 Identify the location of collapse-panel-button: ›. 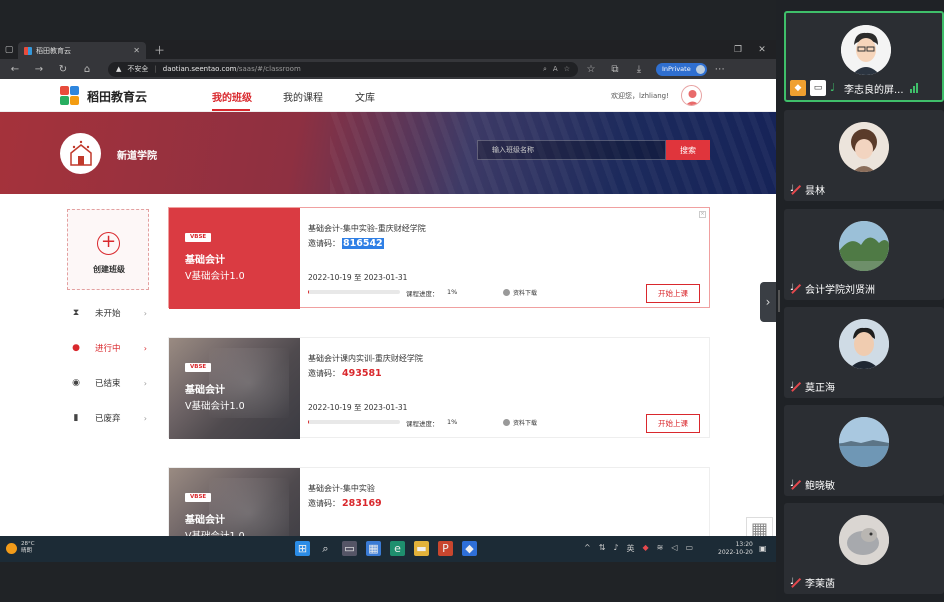
(768, 302).